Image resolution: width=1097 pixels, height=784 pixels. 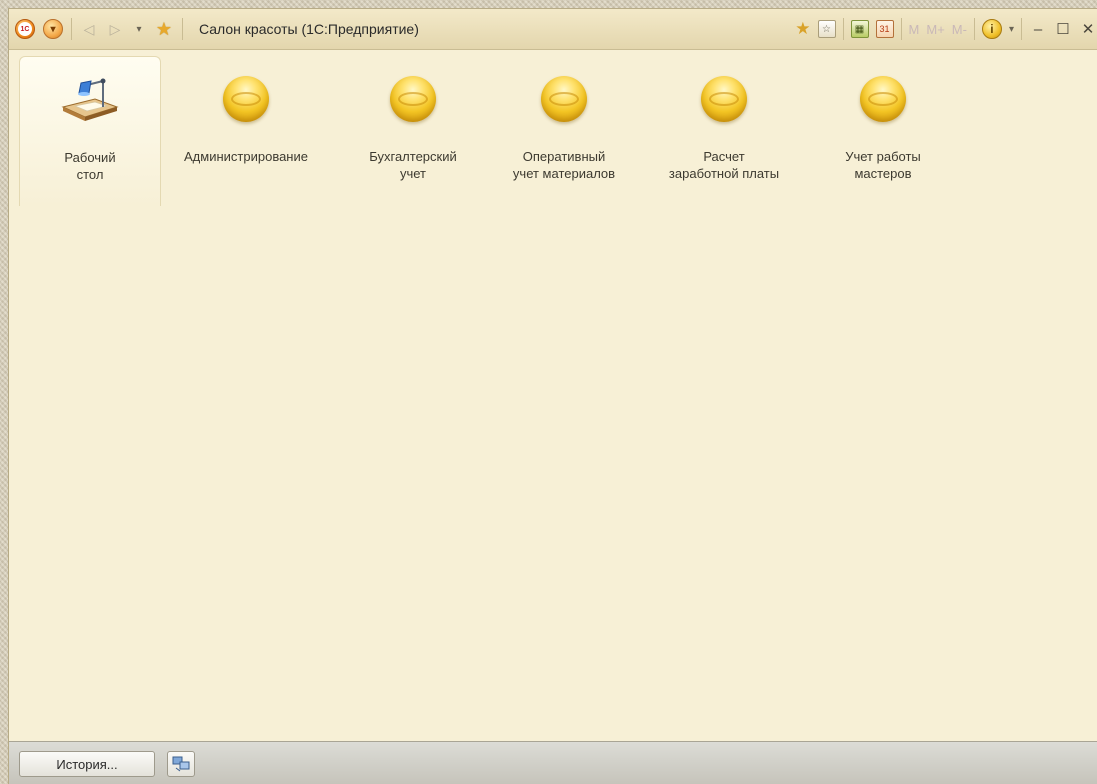 What do you see at coordinates (959, 29) in the screenshot?
I see `memory-m-minus-button: M-` at bounding box center [959, 29].